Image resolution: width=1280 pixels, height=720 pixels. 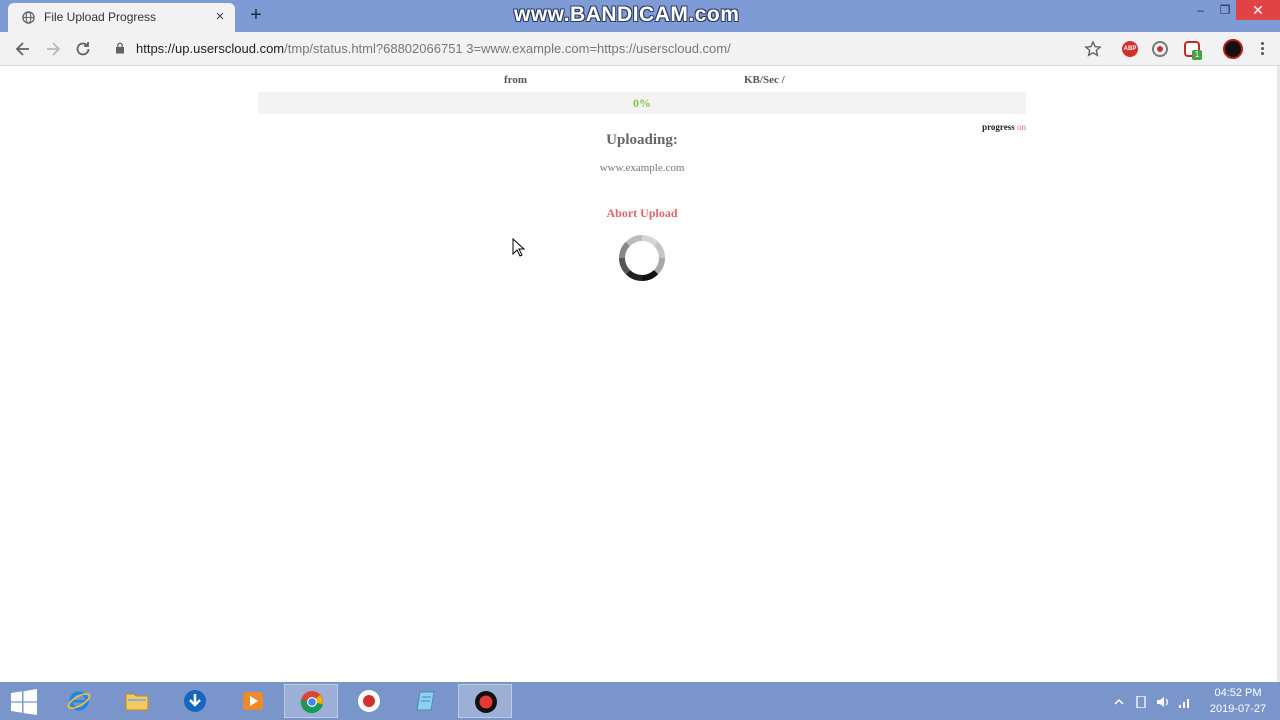 I want to click on progress-toggle-state: on, so click(x=1021, y=127).